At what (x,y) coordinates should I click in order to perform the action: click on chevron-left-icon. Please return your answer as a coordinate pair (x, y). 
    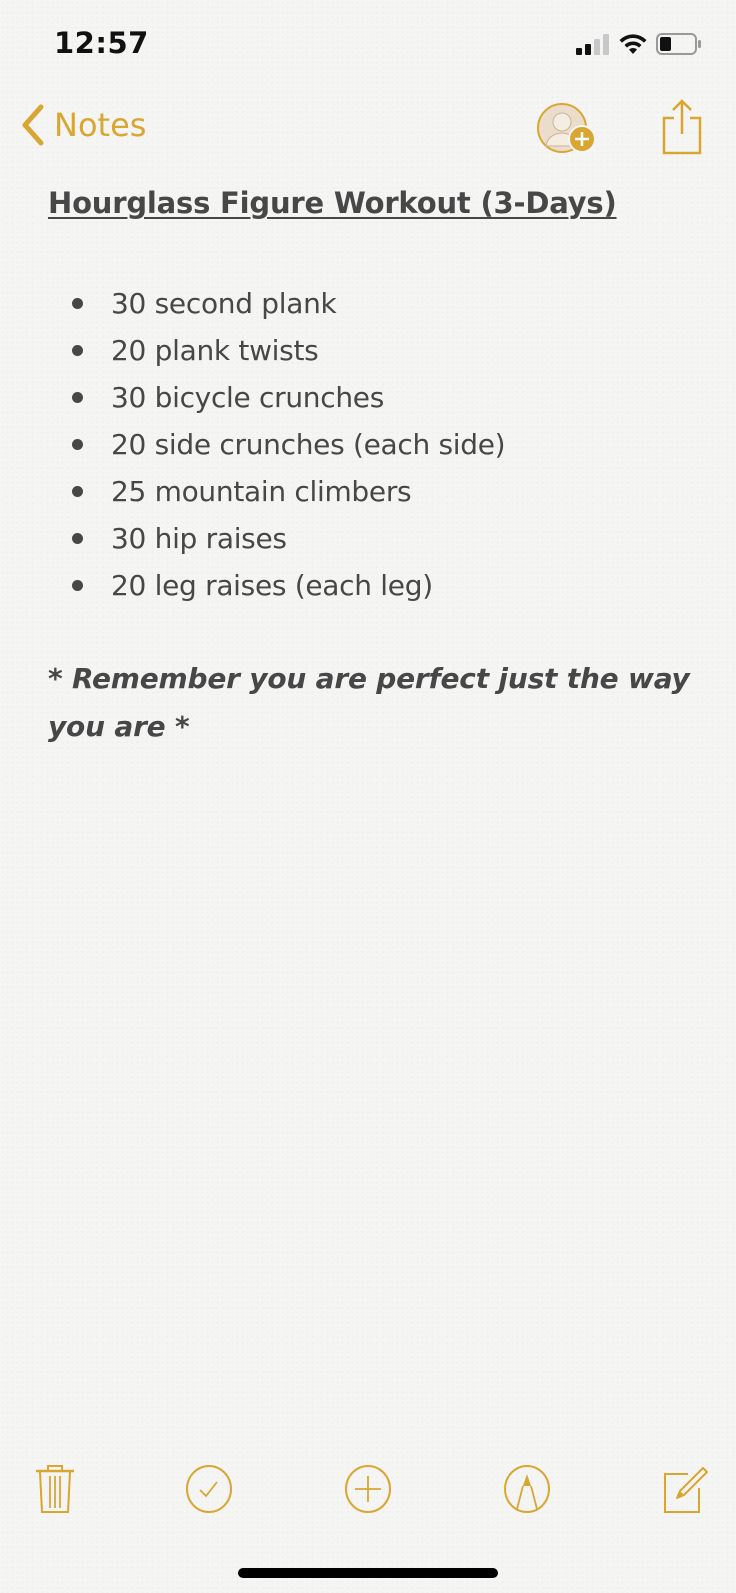
    Looking at the image, I should click on (33, 125).